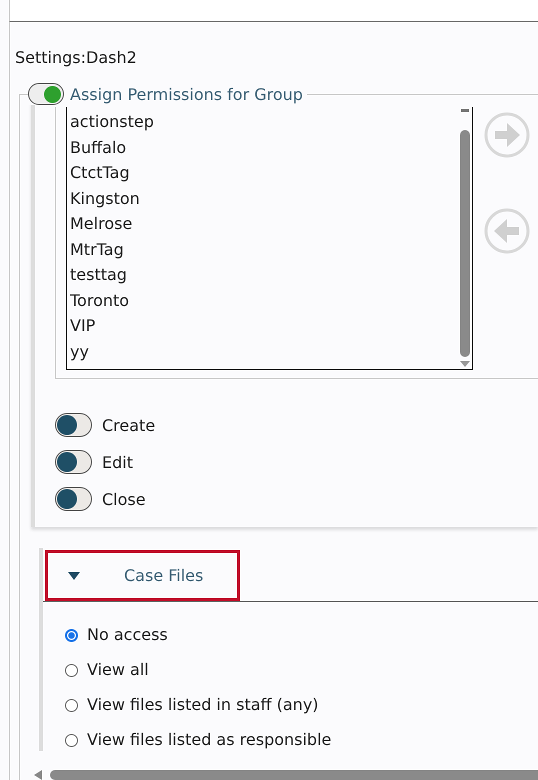 The width and height of the screenshot is (538, 780). What do you see at coordinates (264, 351) in the screenshot?
I see `list-item: yy` at bounding box center [264, 351].